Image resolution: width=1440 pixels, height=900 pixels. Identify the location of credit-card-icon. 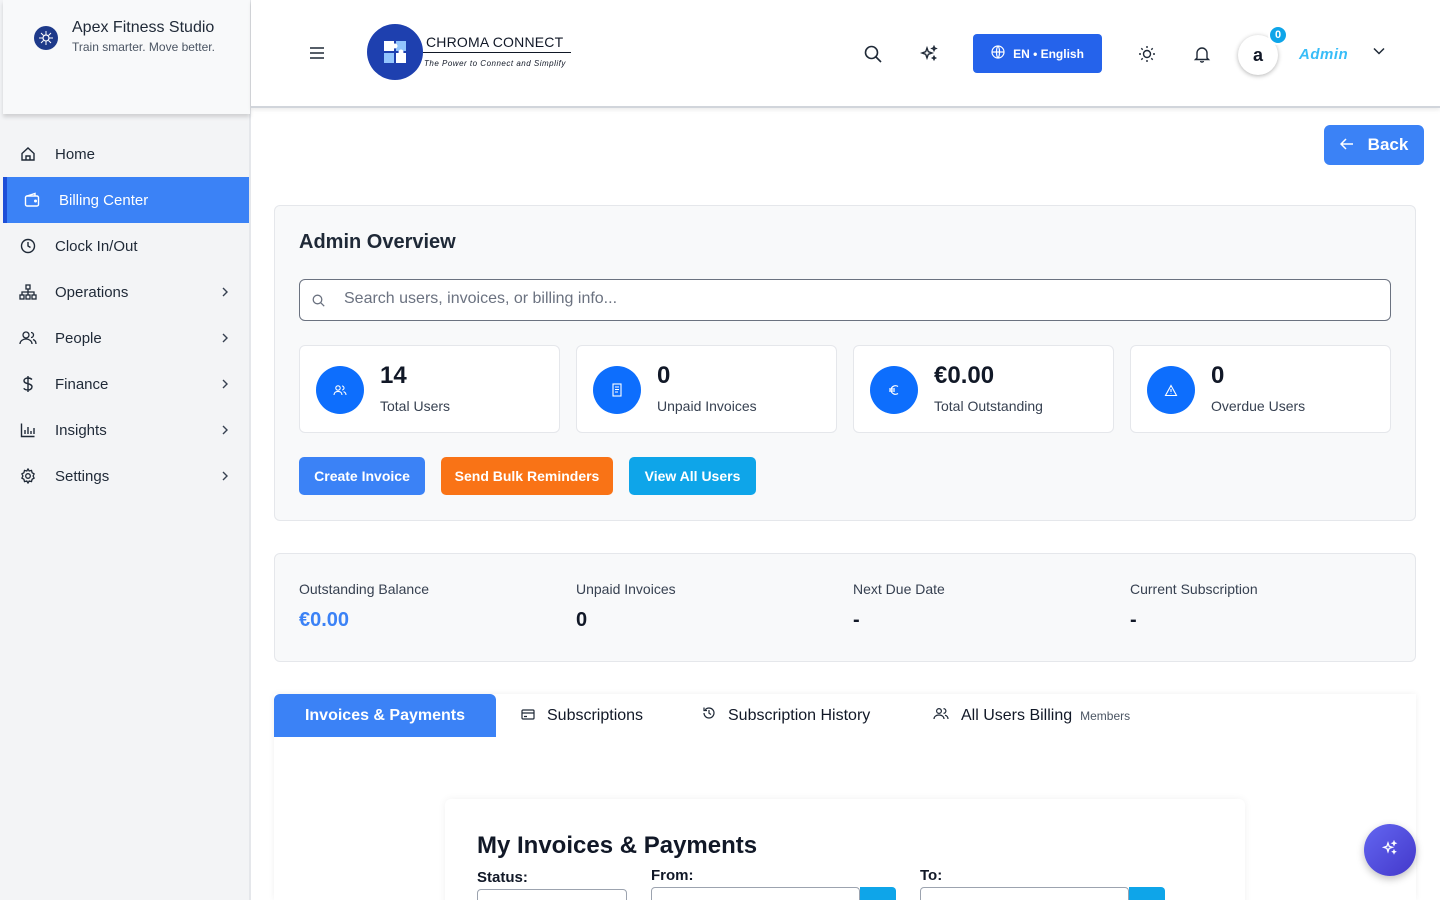
(528, 716).